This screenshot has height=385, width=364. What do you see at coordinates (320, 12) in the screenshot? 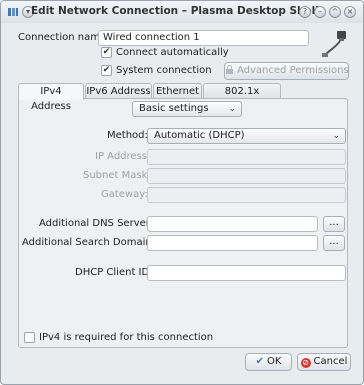
I see `minimize-icon: –` at bounding box center [320, 12].